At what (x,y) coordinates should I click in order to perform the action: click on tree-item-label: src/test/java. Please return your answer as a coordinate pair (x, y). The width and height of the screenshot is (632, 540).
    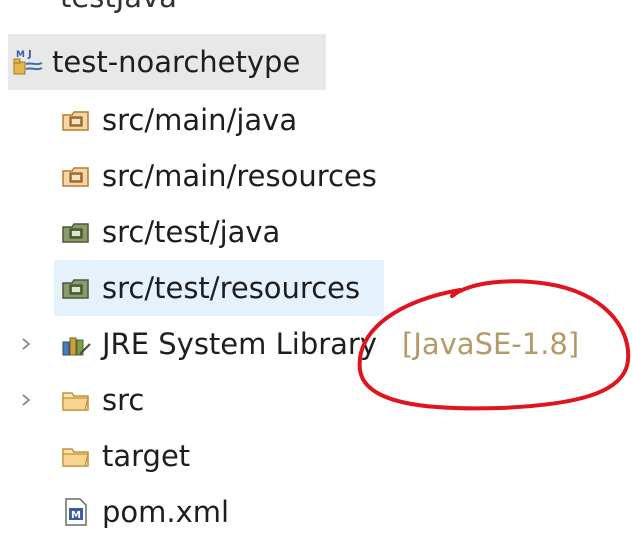
    Looking at the image, I should click on (191, 232).